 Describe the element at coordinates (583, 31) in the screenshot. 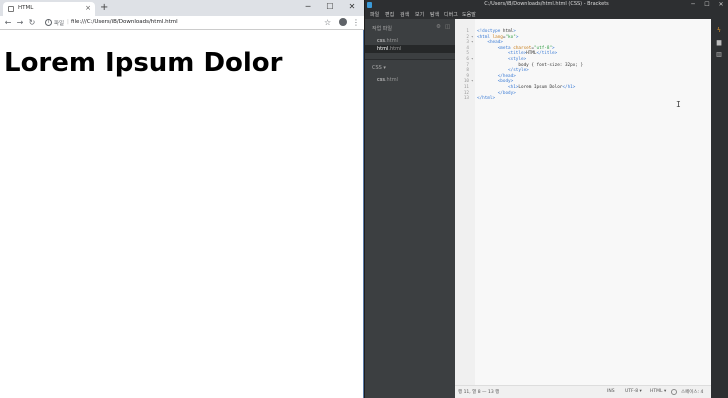

I see `code-line: 1 <!doctype html>` at that location.